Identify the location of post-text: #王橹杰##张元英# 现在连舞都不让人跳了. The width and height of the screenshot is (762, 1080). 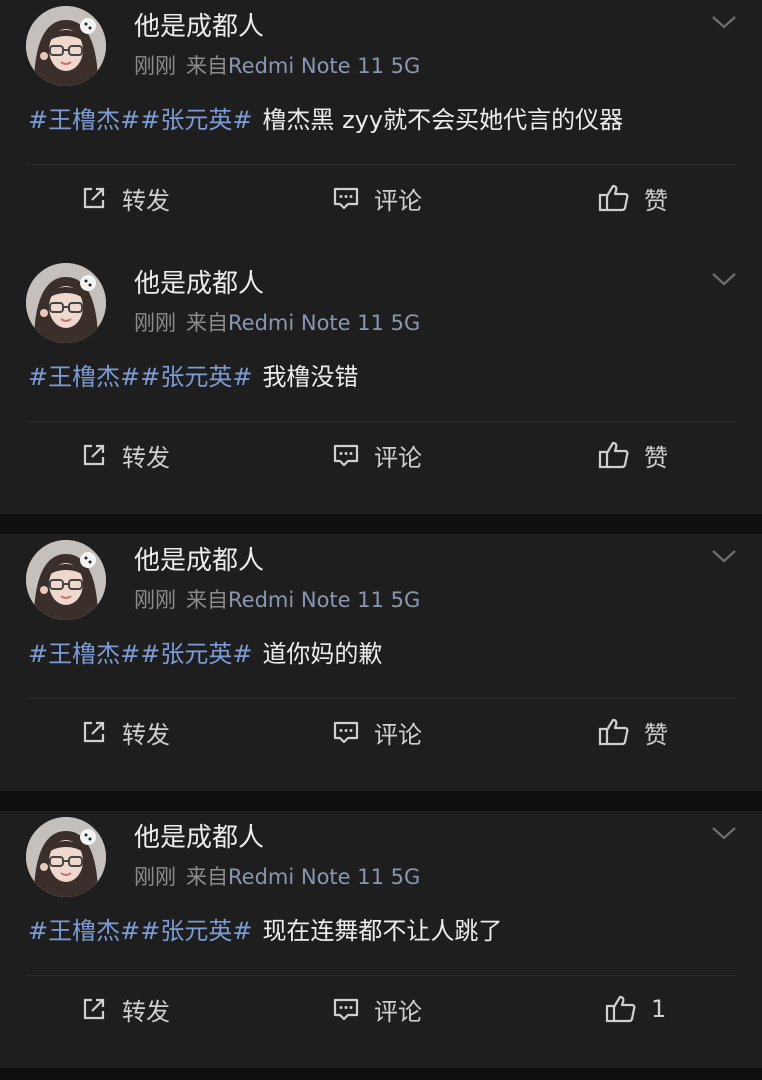
(265, 931).